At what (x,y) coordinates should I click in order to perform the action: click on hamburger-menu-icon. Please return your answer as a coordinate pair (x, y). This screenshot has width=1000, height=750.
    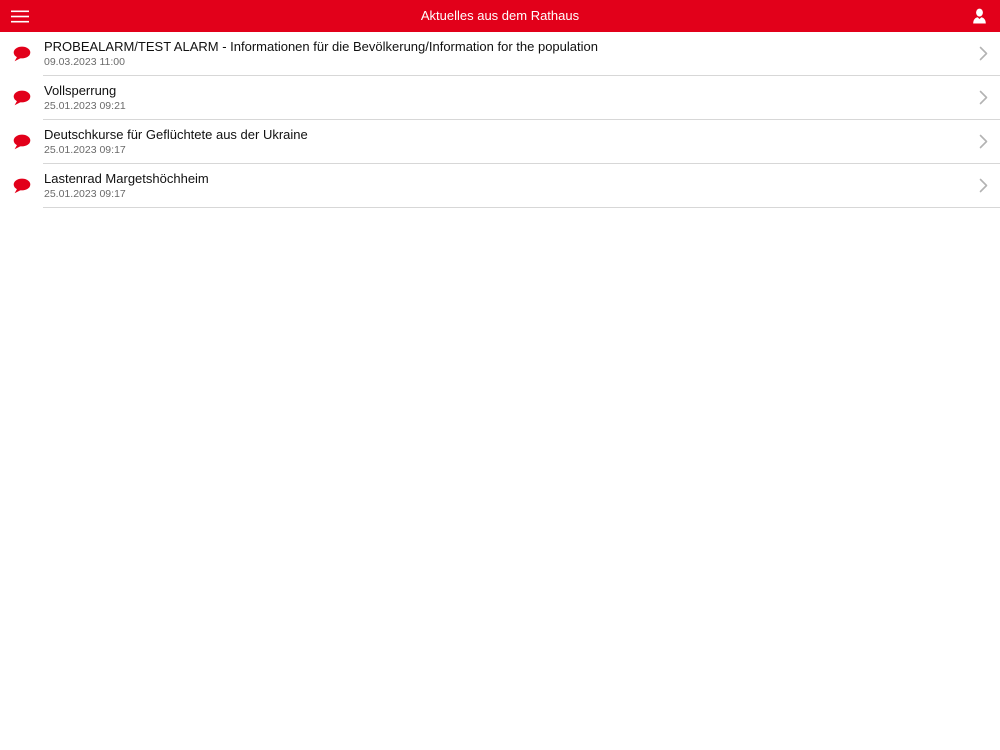
    Looking at the image, I should click on (20, 16).